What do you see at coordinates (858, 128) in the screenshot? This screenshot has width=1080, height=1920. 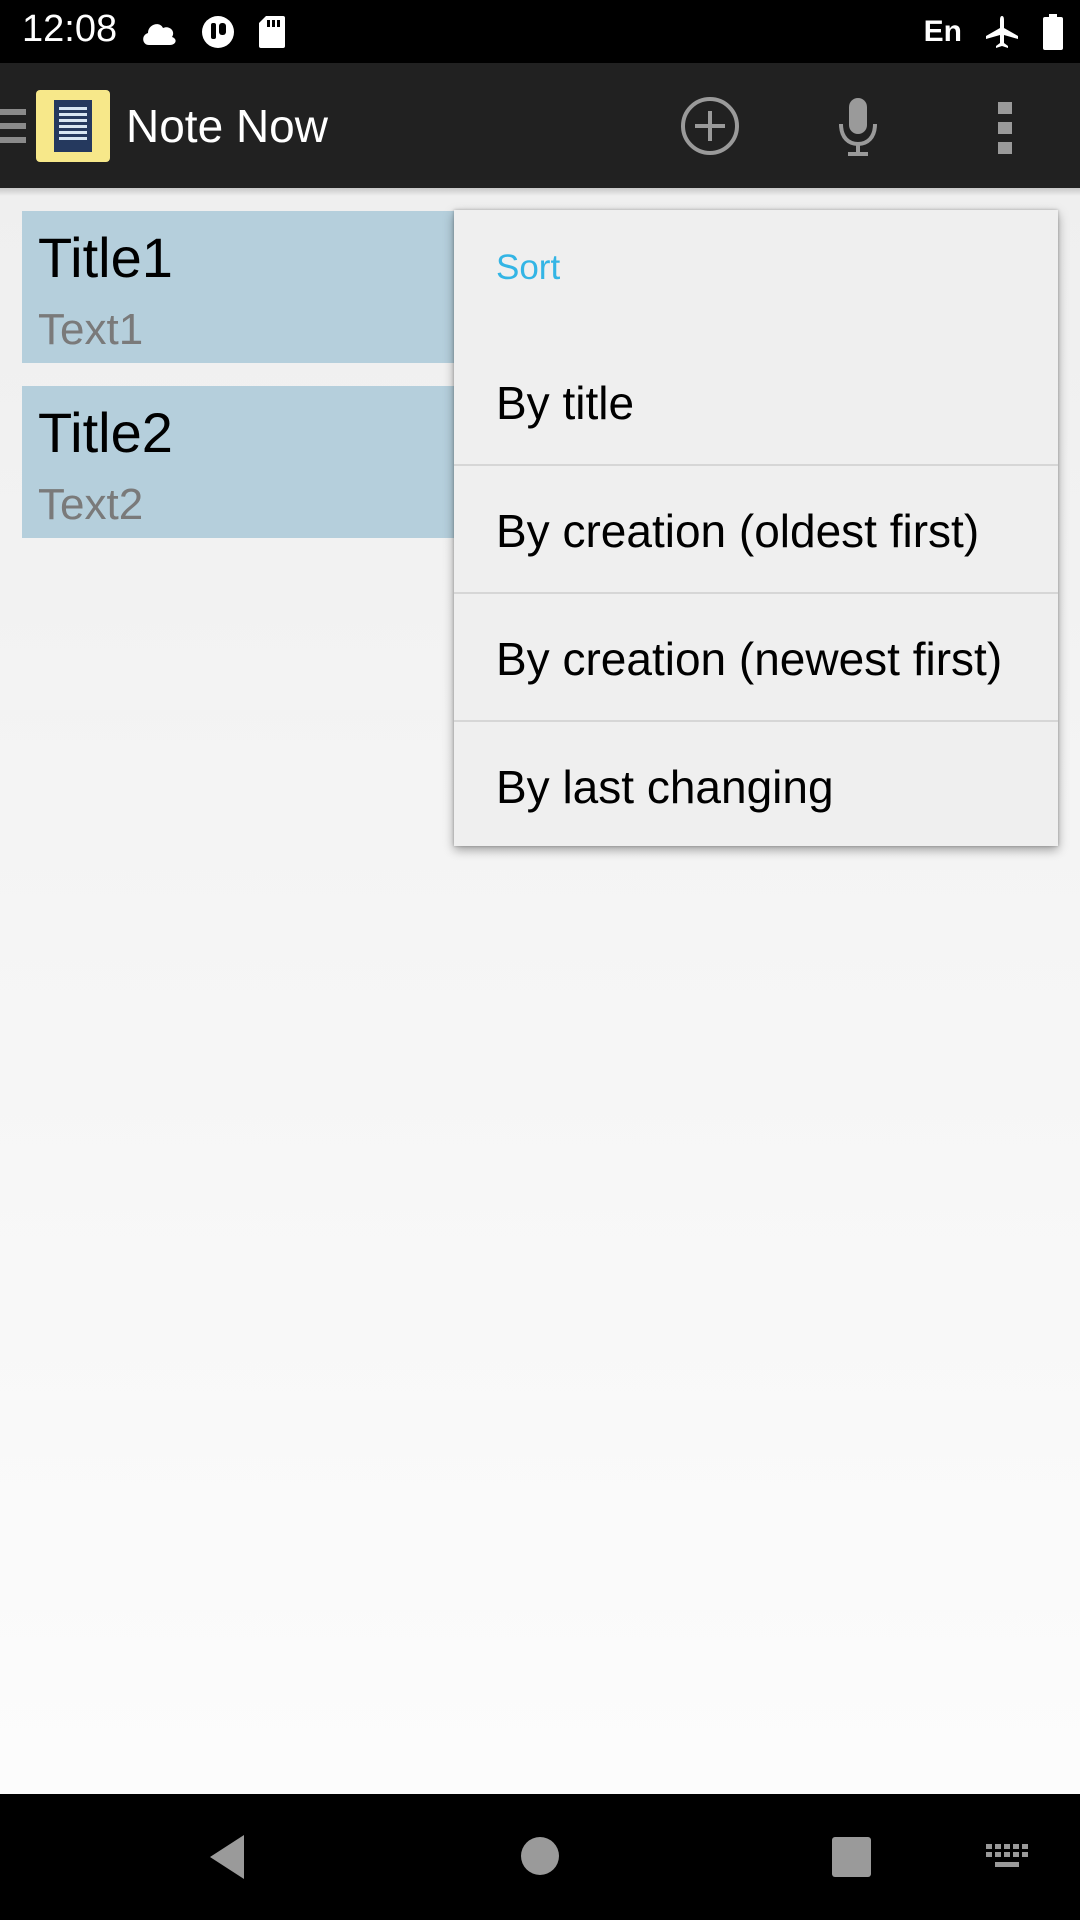 I see `microphone-icon` at bounding box center [858, 128].